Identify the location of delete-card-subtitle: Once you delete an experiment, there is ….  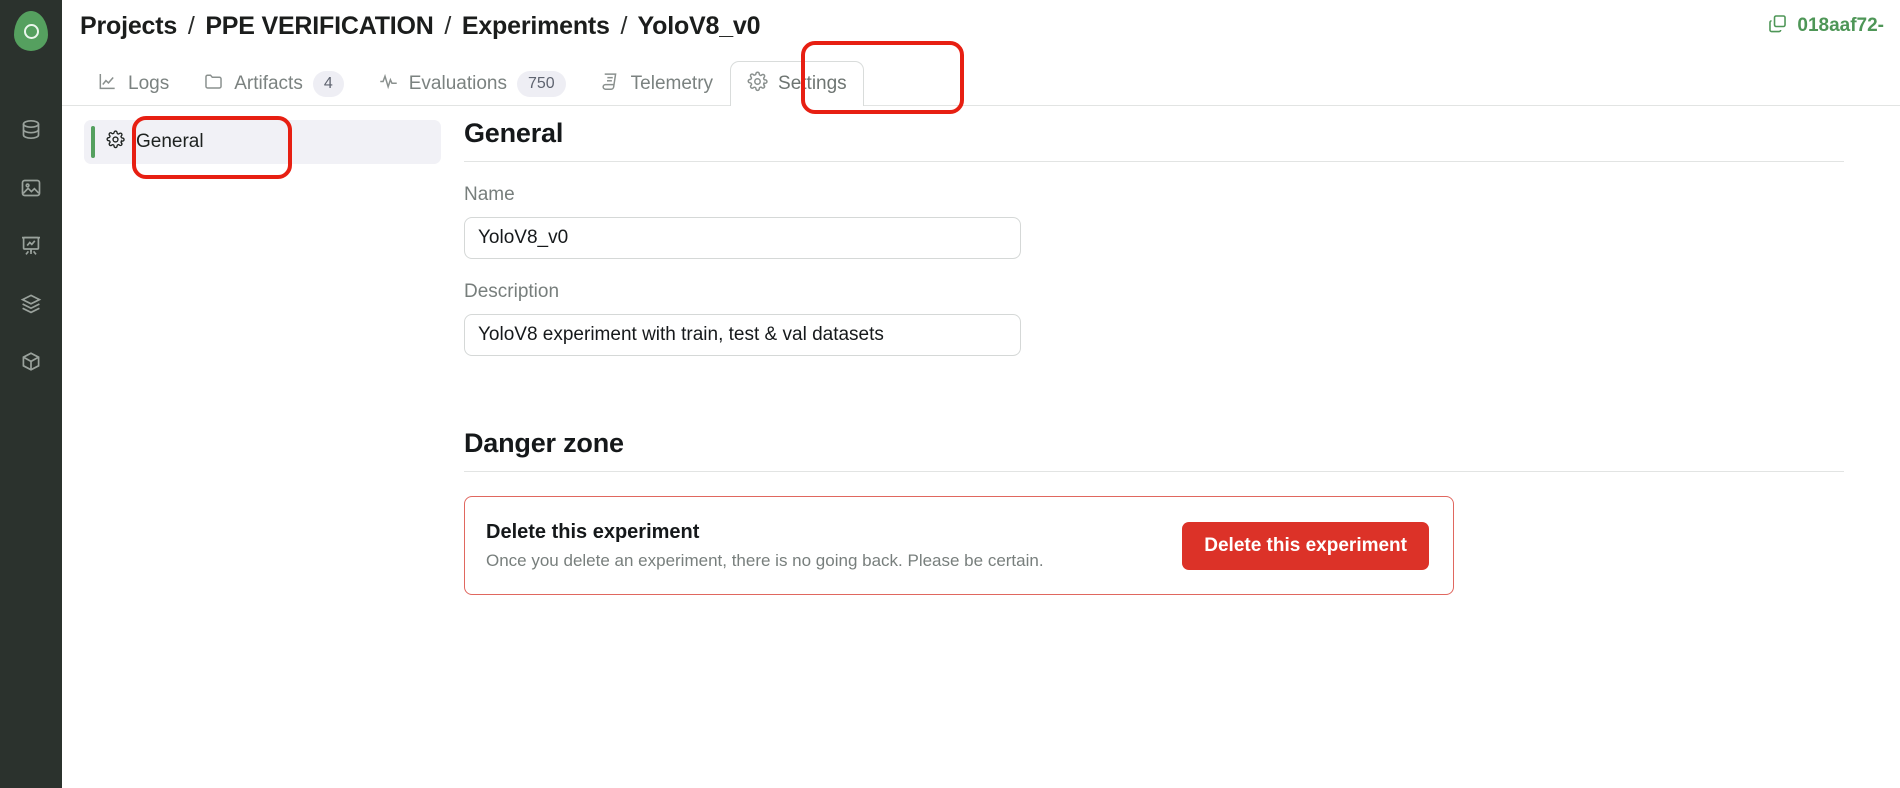
(765, 560).